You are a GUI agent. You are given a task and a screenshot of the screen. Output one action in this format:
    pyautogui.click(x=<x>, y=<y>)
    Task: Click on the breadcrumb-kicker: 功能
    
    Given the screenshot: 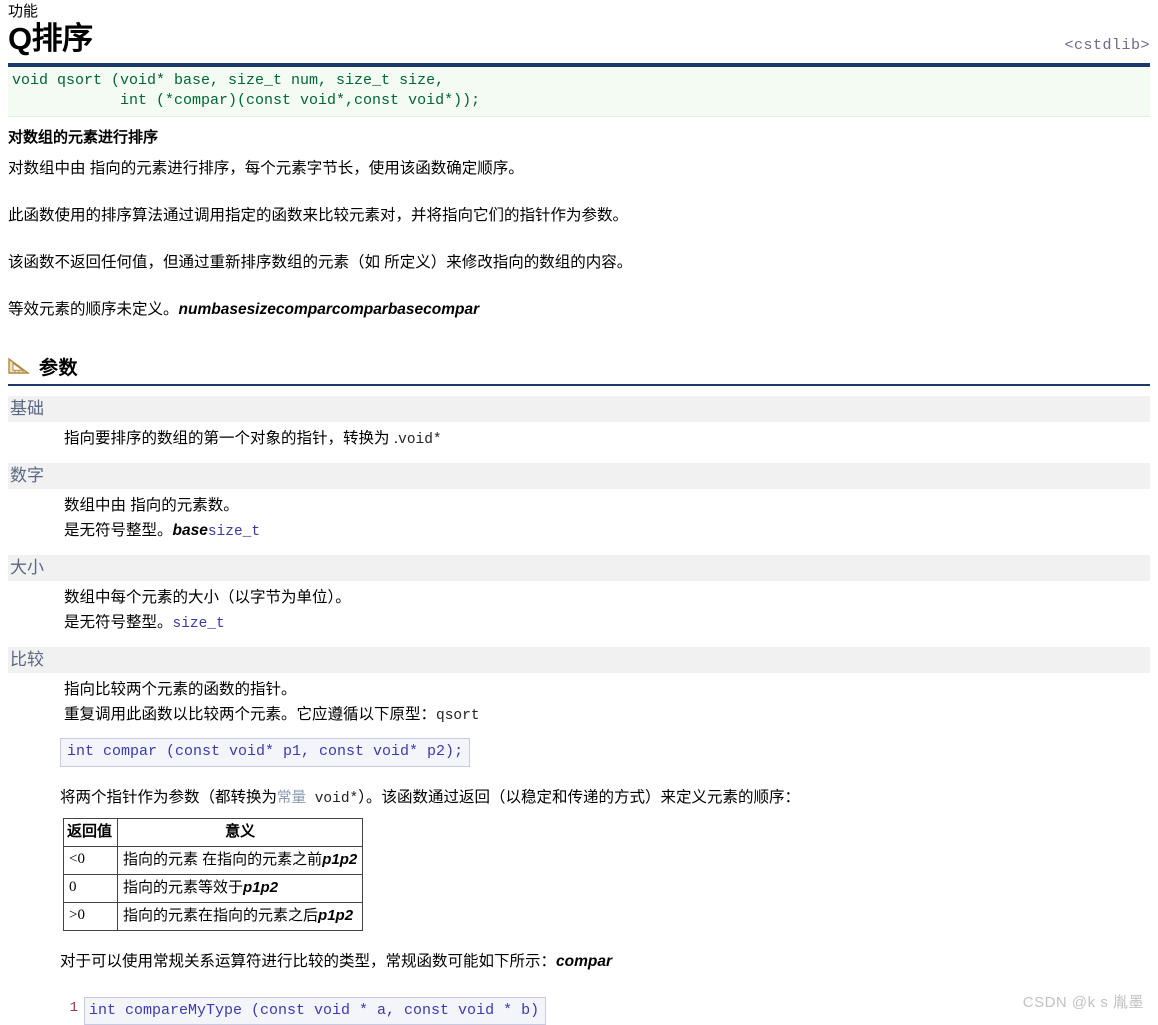 What is the action you would take?
    pyautogui.click(x=23, y=11)
    